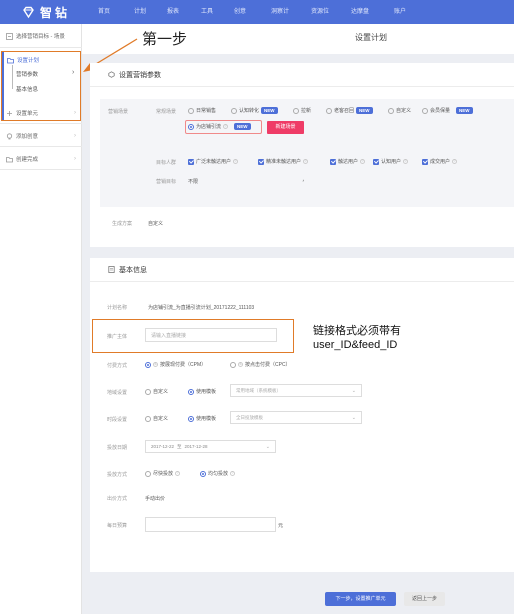 This screenshot has width=514, height=614. Describe the element at coordinates (27, 74) in the screenshot. I see `sidebar-subitem-marketing-params: 营销参数` at that location.